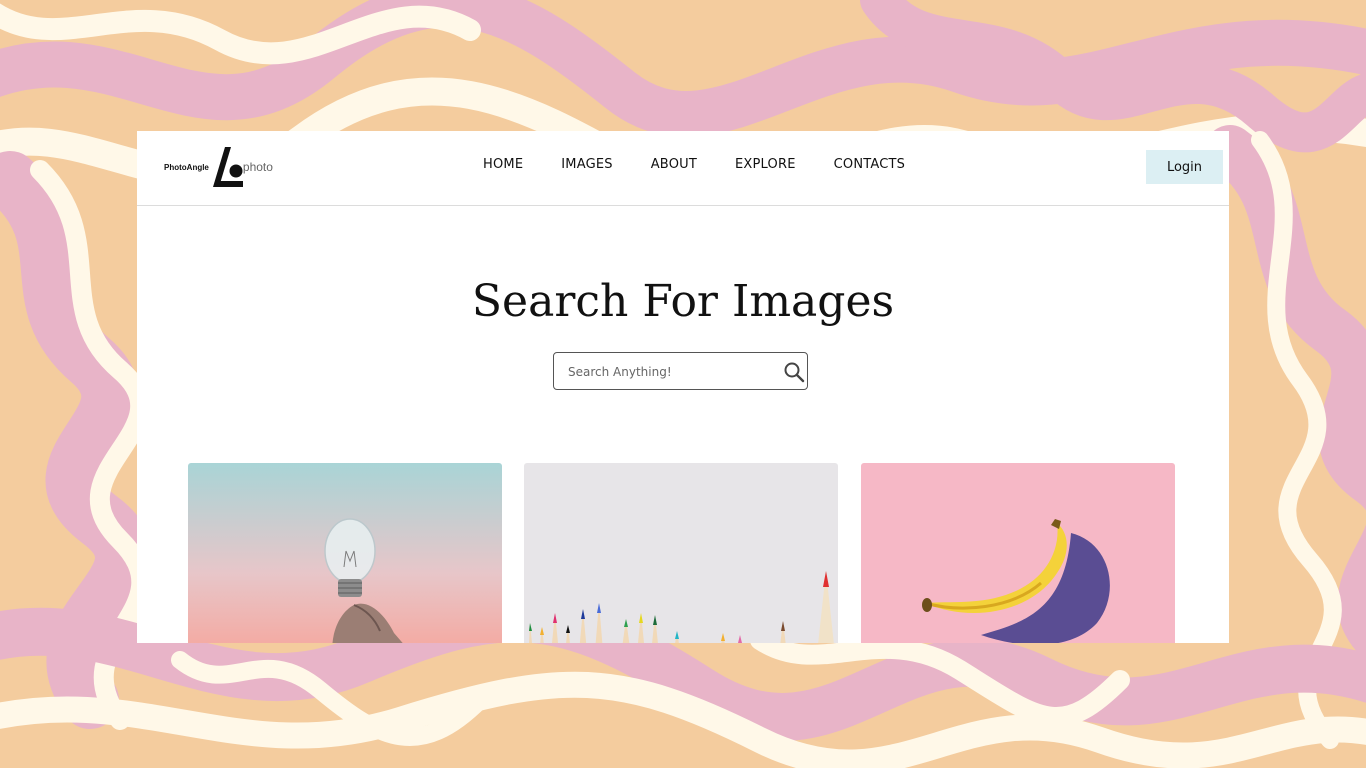  What do you see at coordinates (683, 301) in the screenshot?
I see `page-title: Search For Images` at bounding box center [683, 301].